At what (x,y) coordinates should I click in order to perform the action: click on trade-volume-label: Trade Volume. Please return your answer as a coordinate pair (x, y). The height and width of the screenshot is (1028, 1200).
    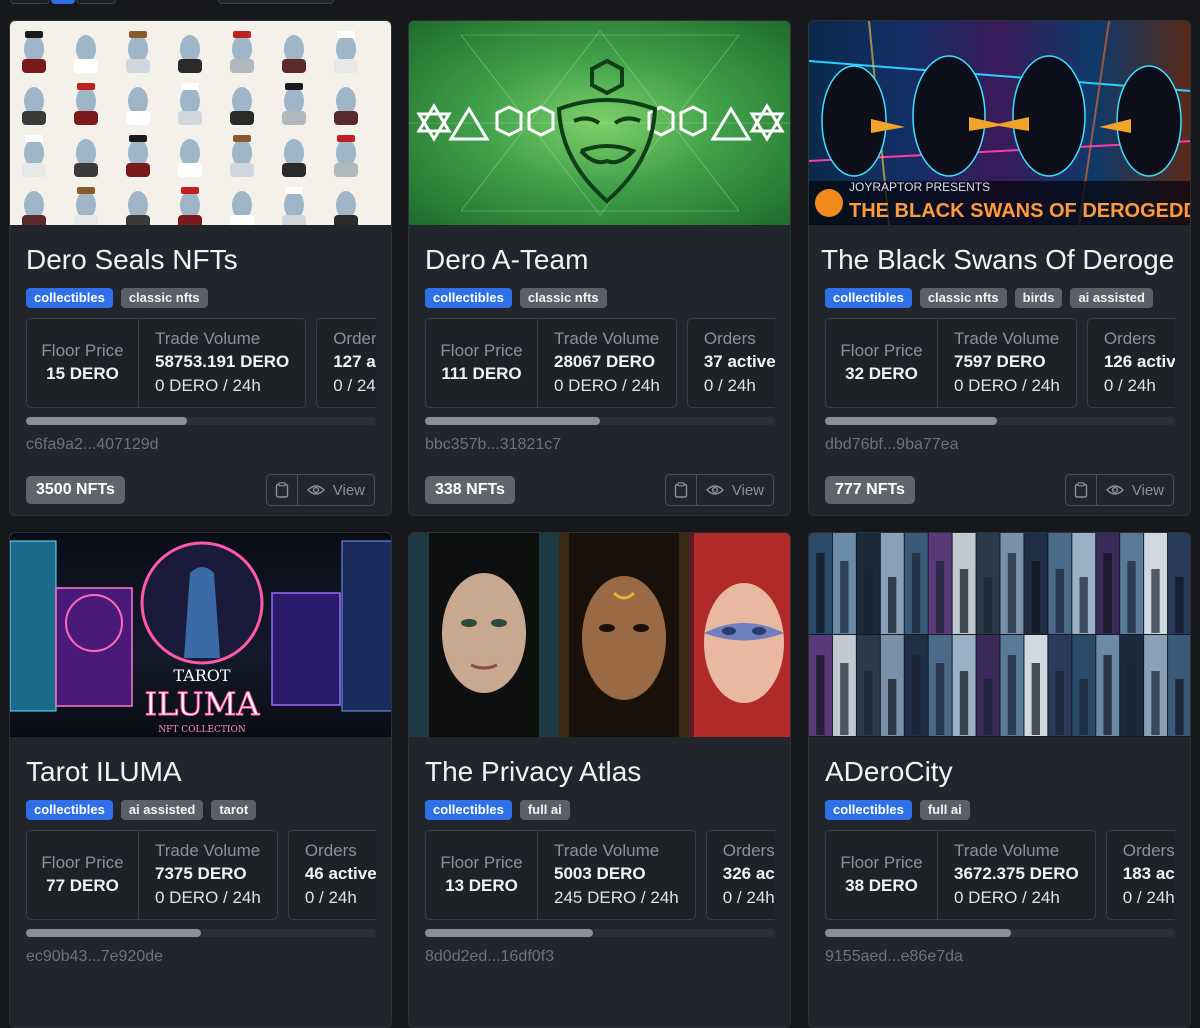
    Looking at the image, I should click on (208, 338).